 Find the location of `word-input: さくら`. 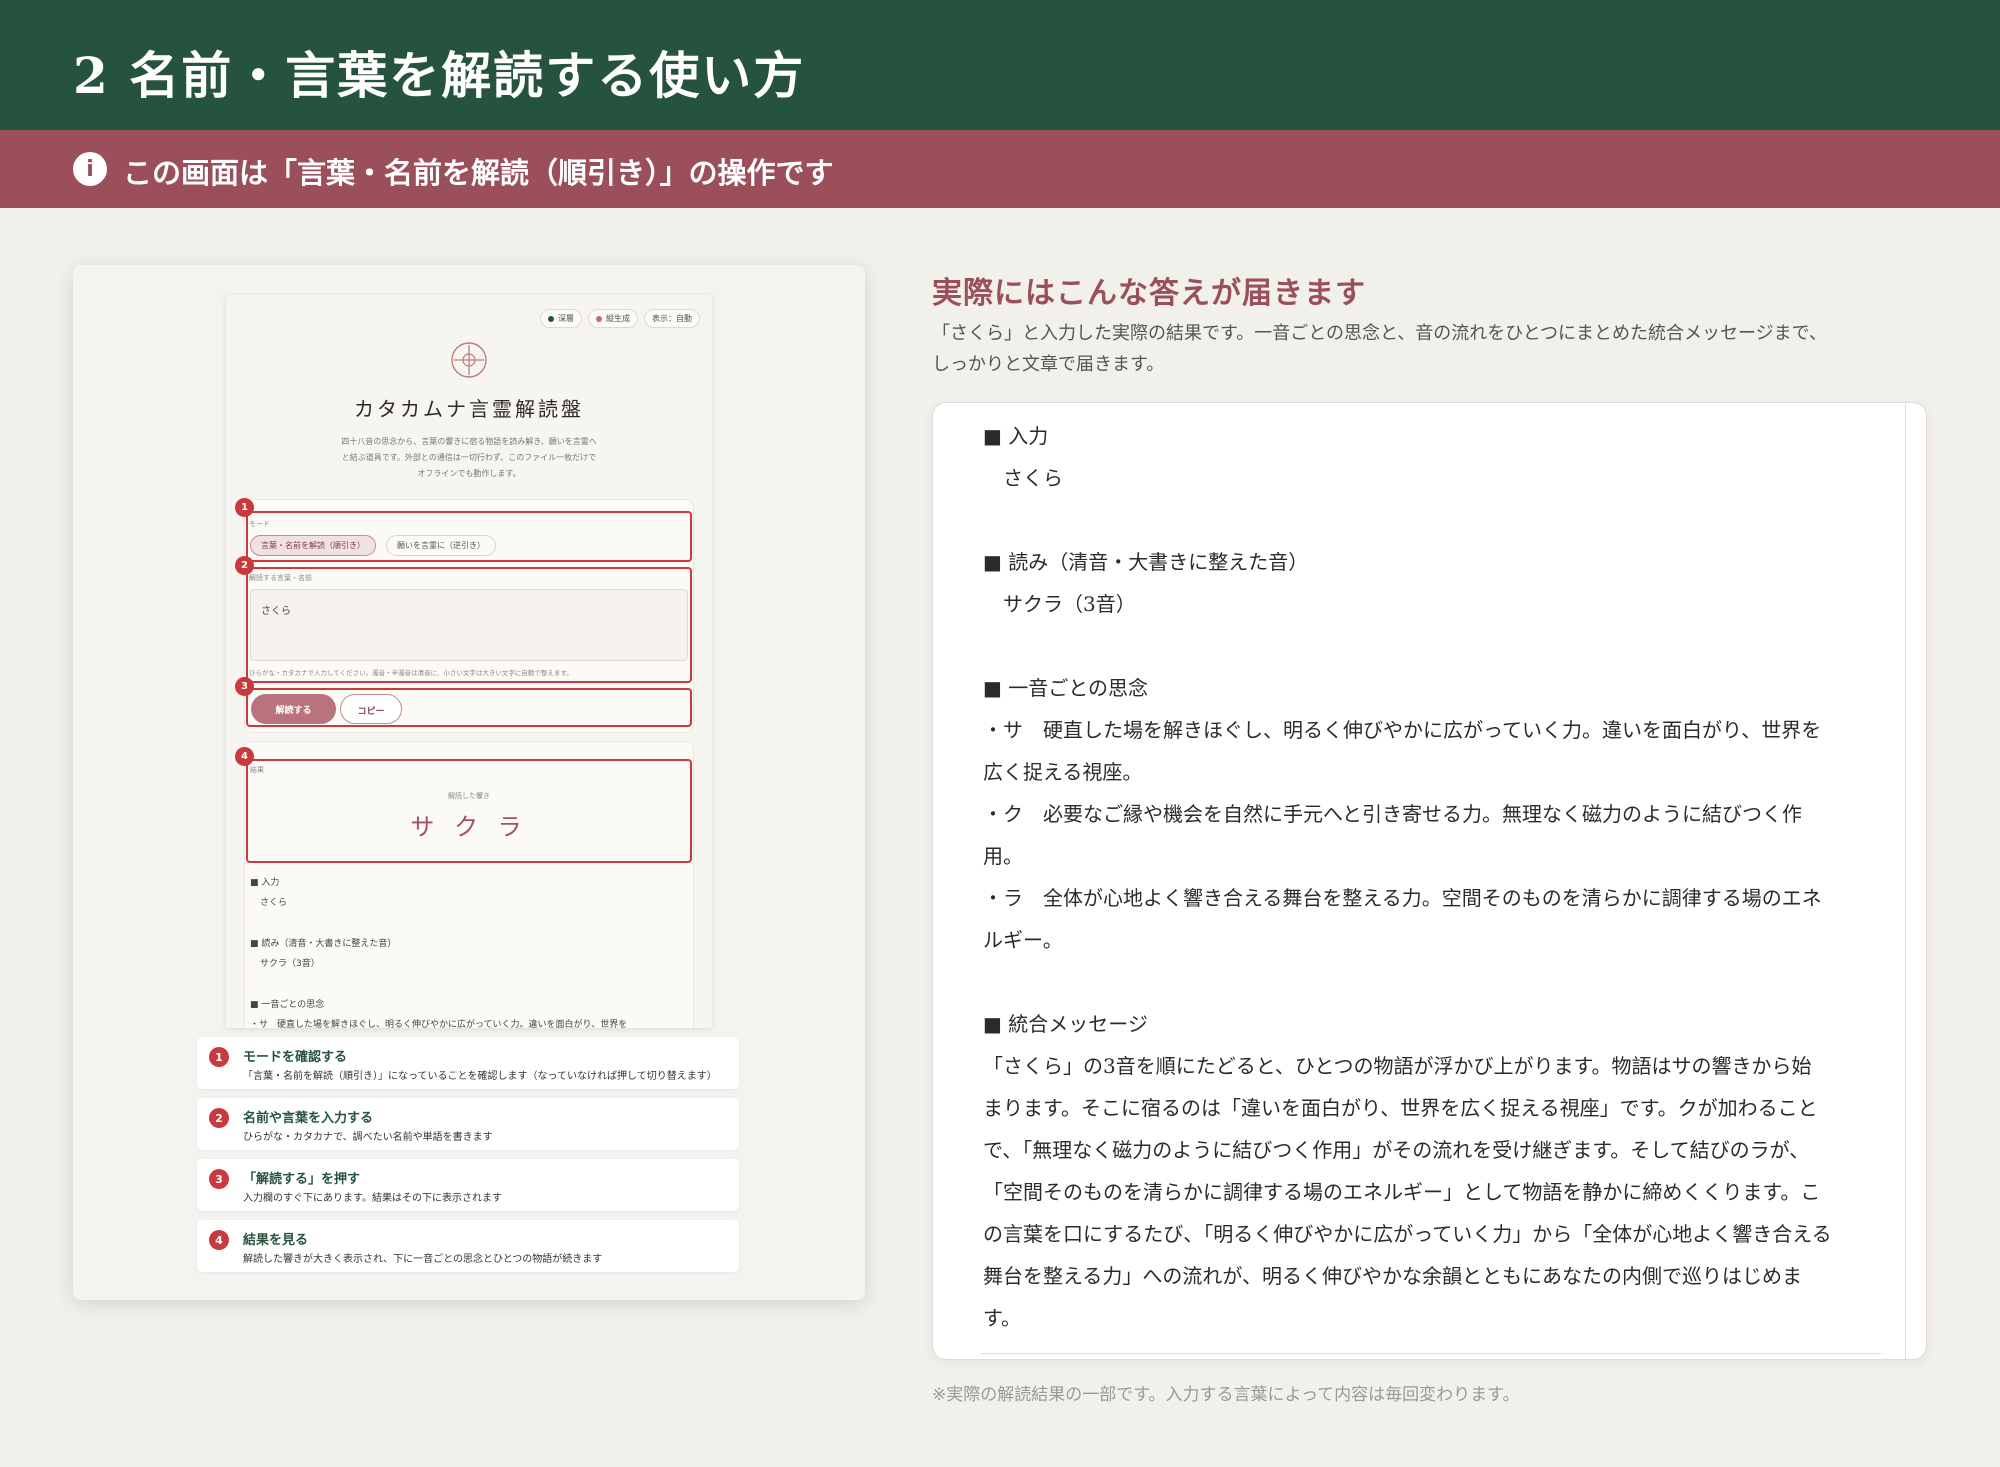

word-input: さくら is located at coordinates (469, 625).